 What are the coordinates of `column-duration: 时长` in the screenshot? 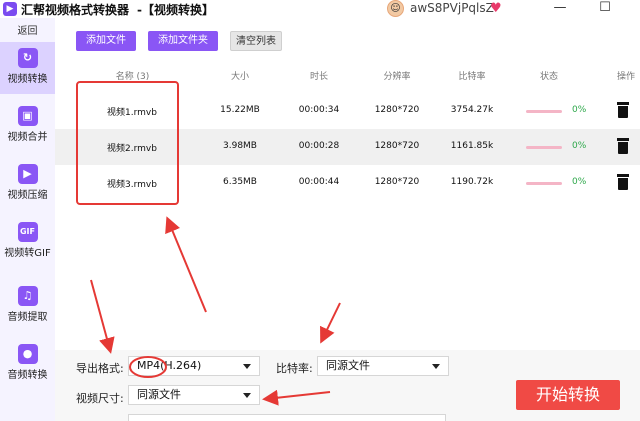 It's located at (319, 75).